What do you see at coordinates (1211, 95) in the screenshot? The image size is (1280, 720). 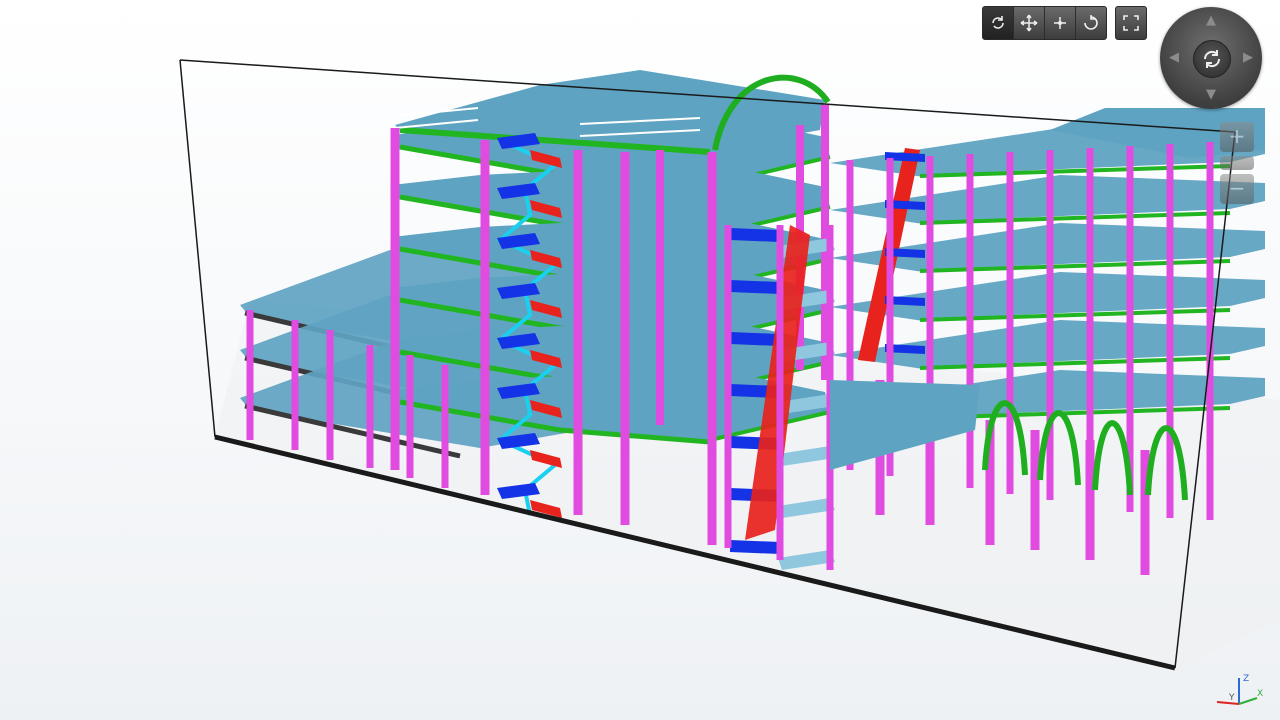 I see `nav-down-arrow-icon: ▼` at bounding box center [1211, 95].